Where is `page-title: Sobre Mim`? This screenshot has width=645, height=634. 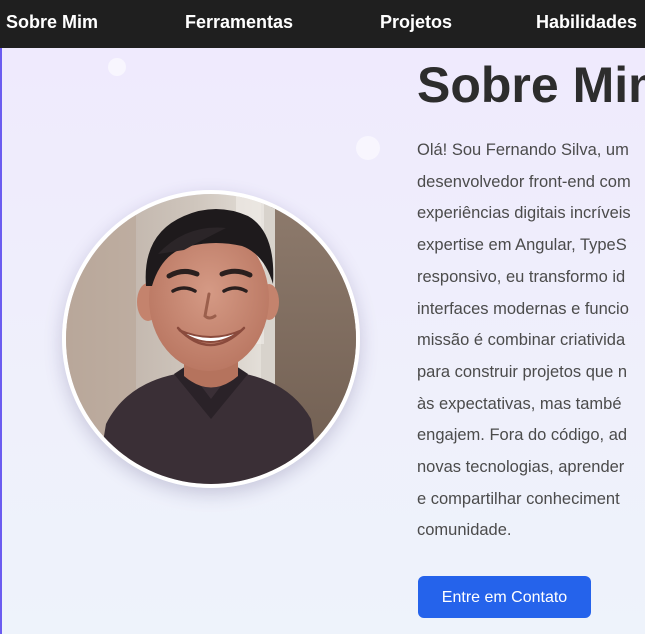 page-title: Sobre Mim is located at coordinates (531, 85).